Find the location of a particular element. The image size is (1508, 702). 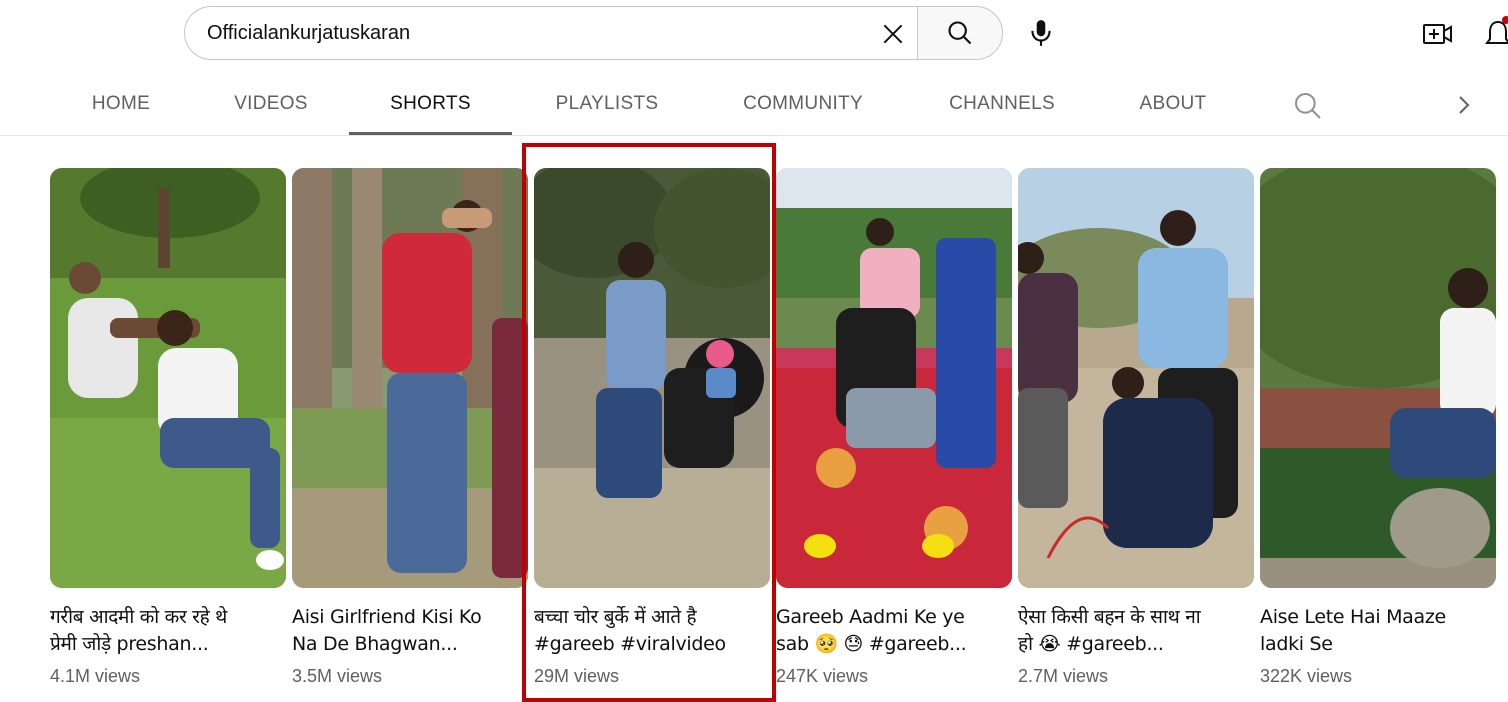

close-icon is located at coordinates (893, 34).